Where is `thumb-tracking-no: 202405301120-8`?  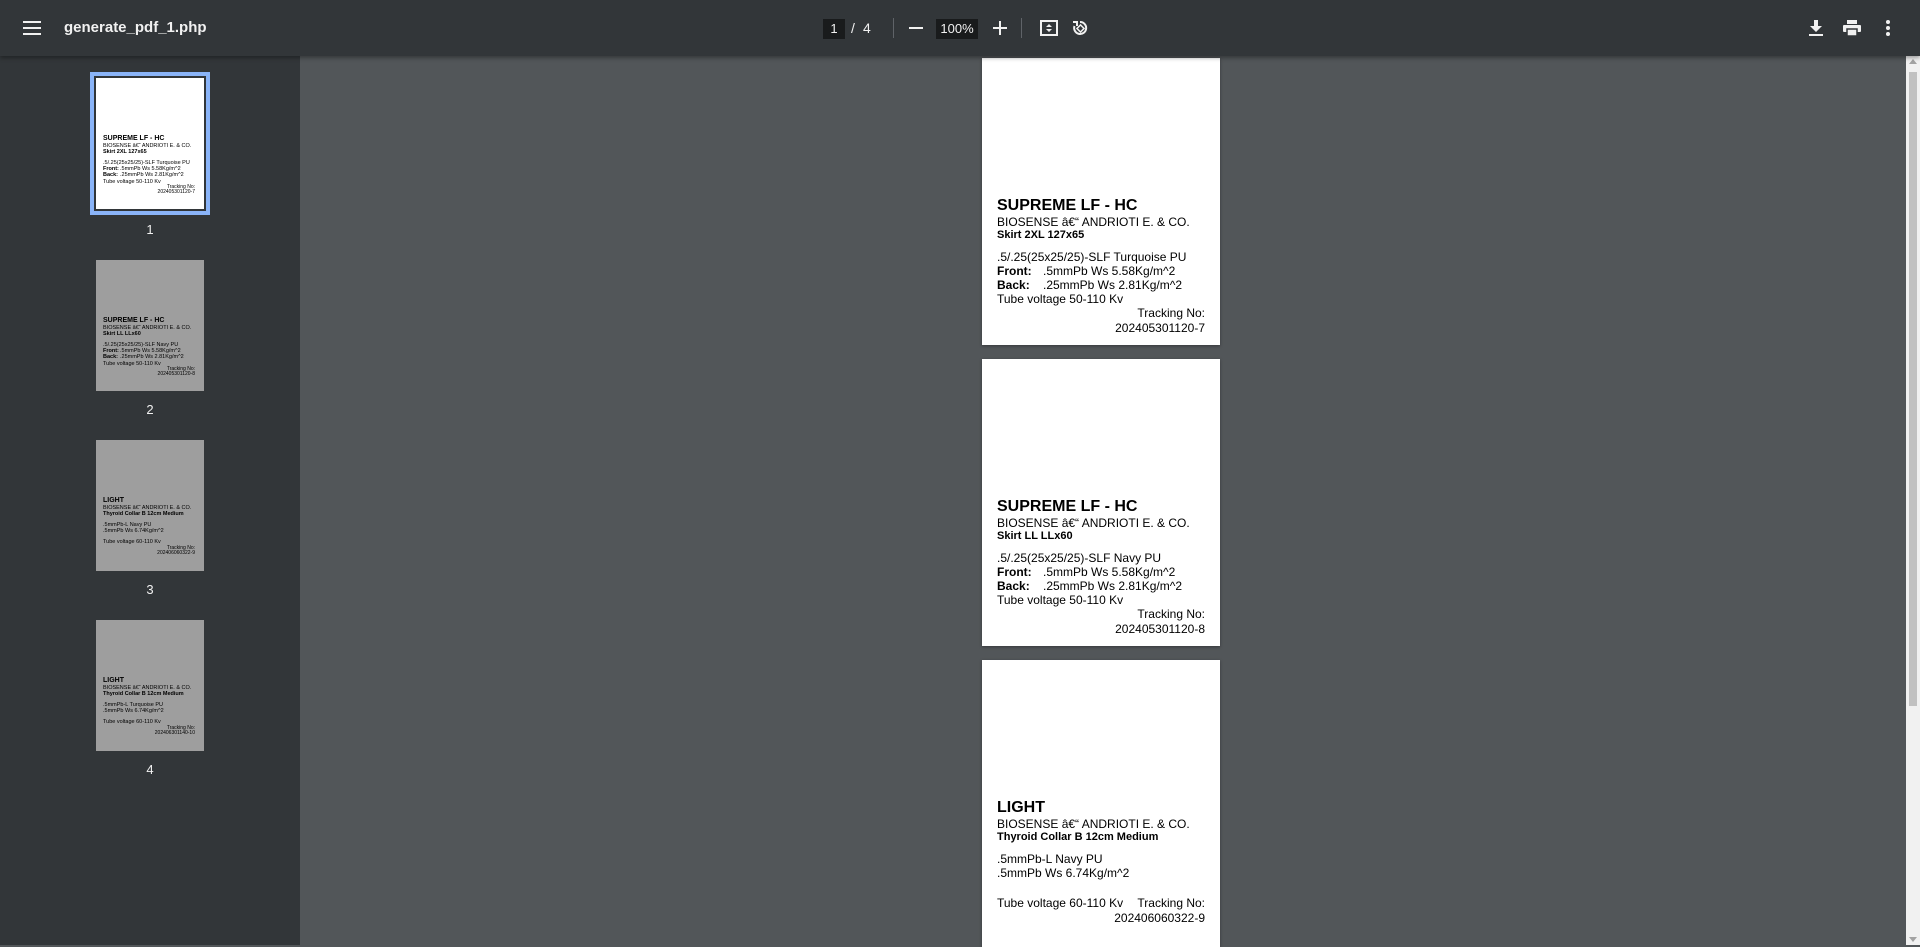 thumb-tracking-no: 202405301120-8 is located at coordinates (176, 374).